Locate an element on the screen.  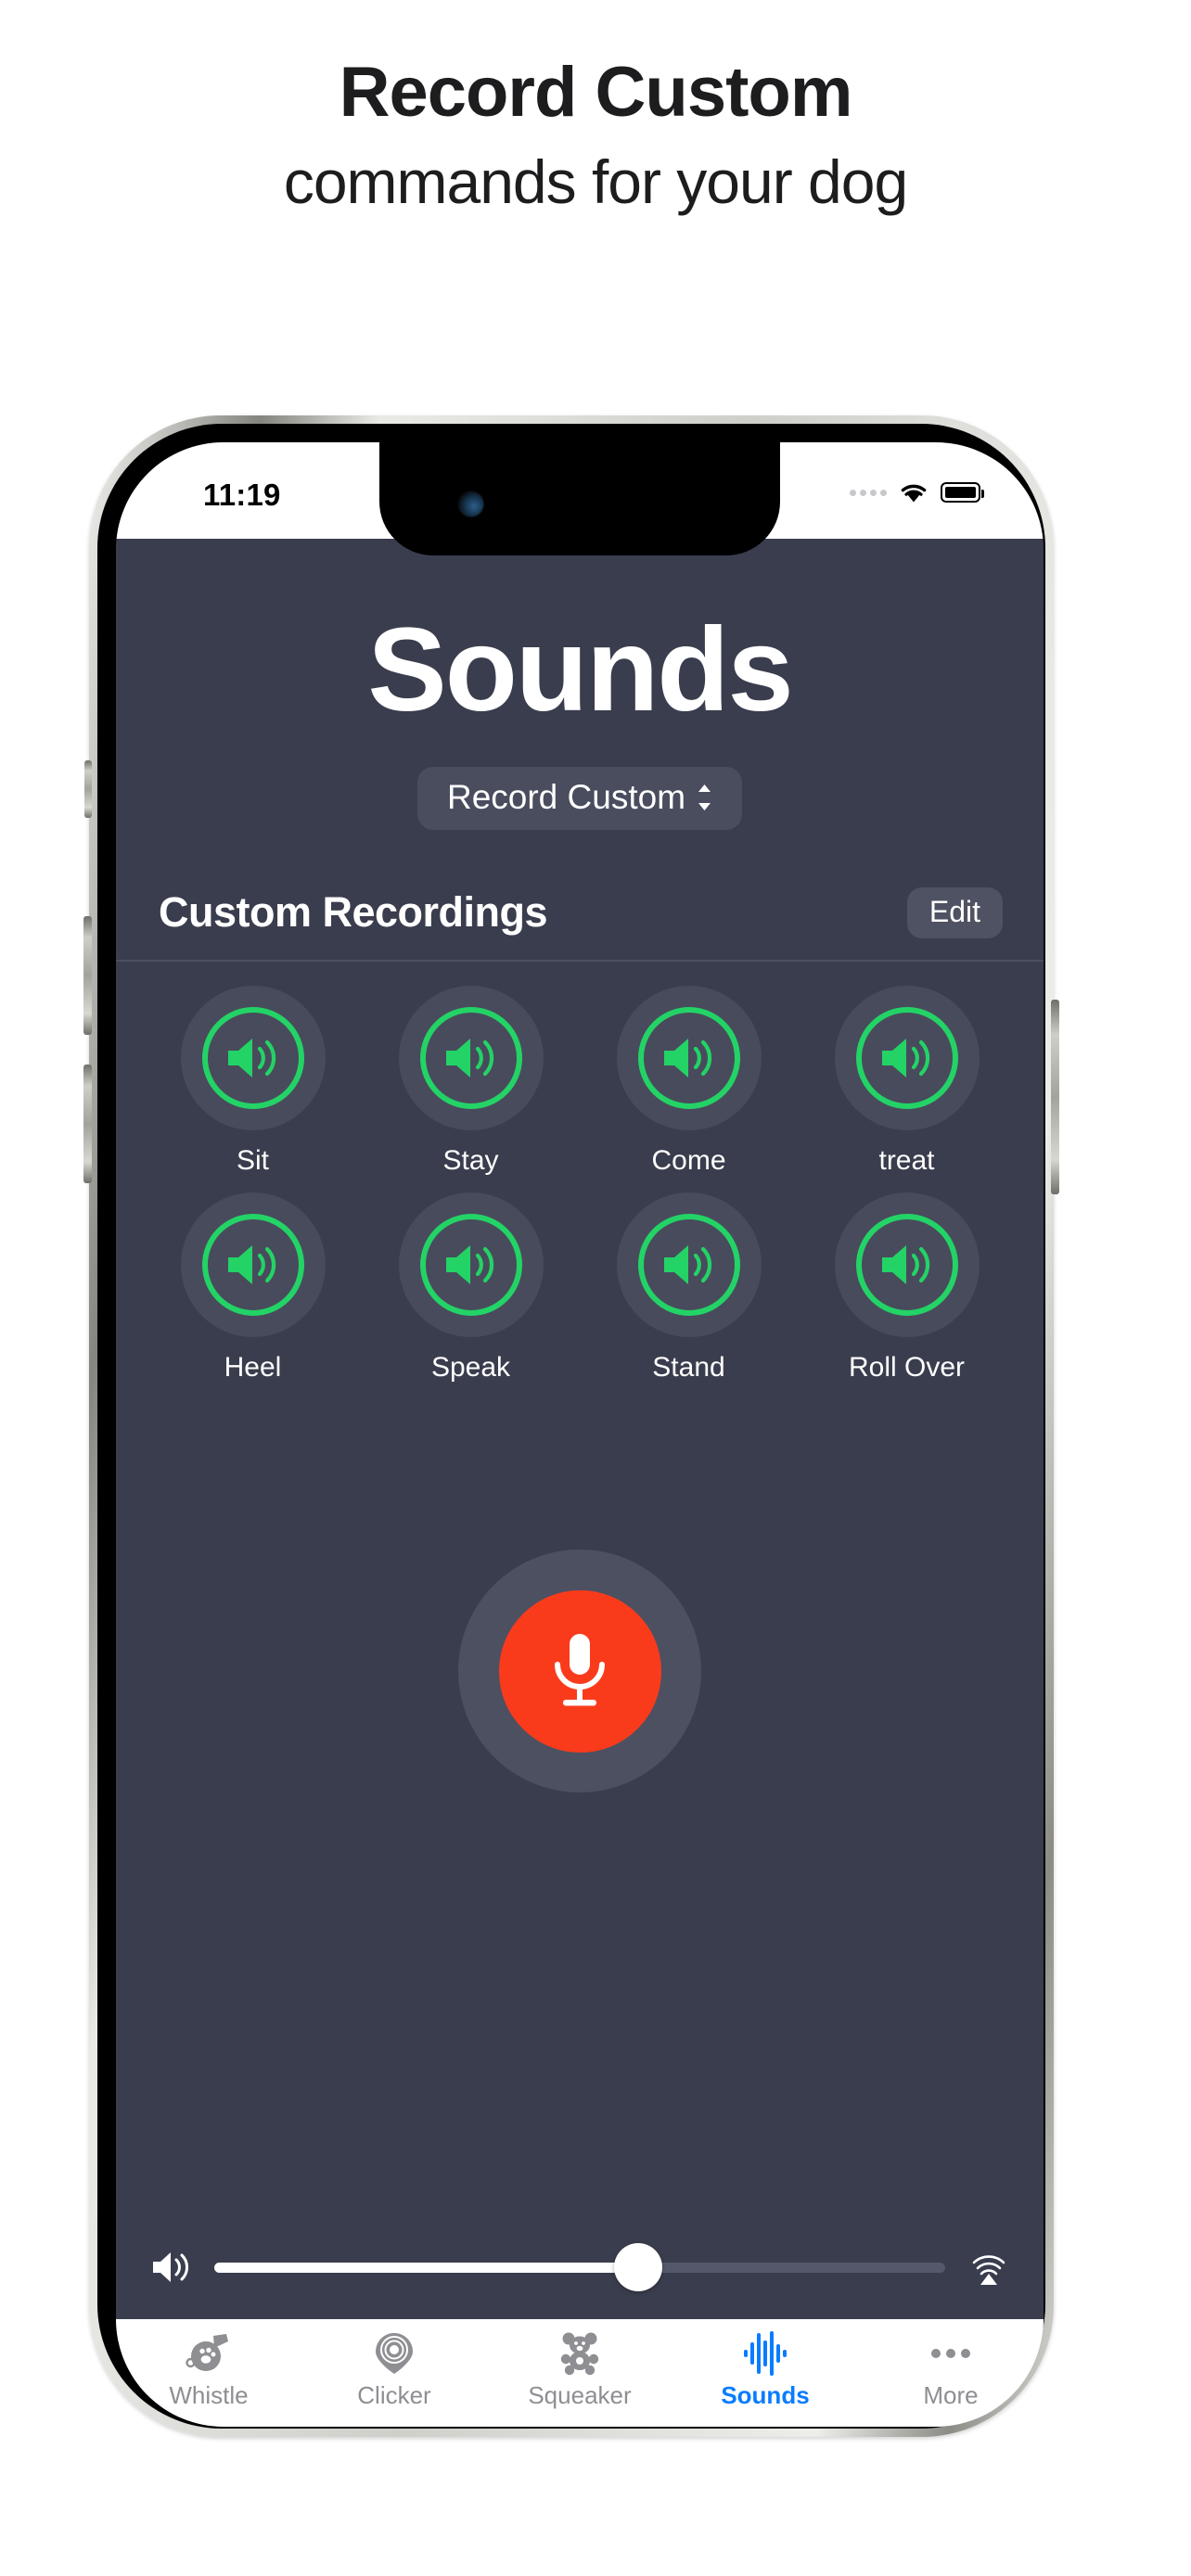
edit-button: Edit is located at coordinates (955, 912).